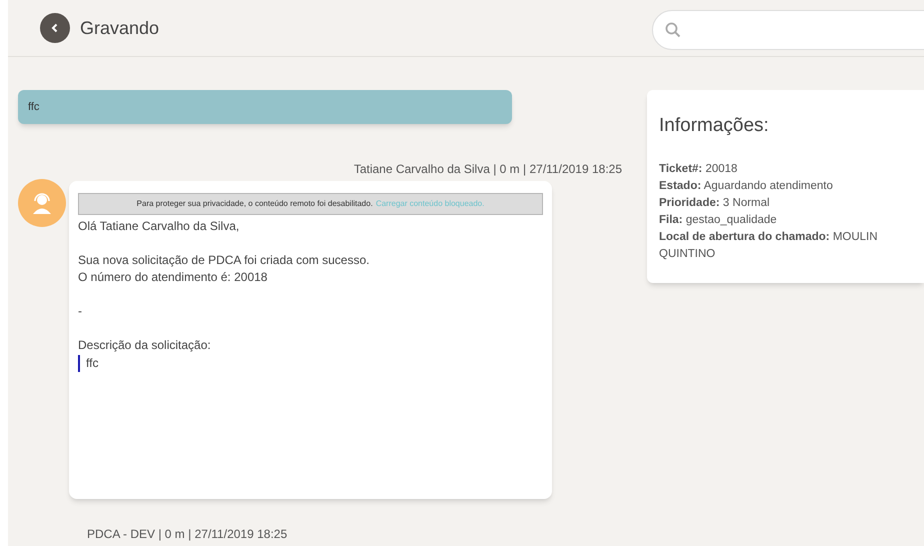 This screenshot has width=924, height=546. Describe the element at coordinates (487, 169) in the screenshot. I see `message-meta: Tatiane Carvalho da Silva | 0 m | 27/11/2019 18:25` at that location.